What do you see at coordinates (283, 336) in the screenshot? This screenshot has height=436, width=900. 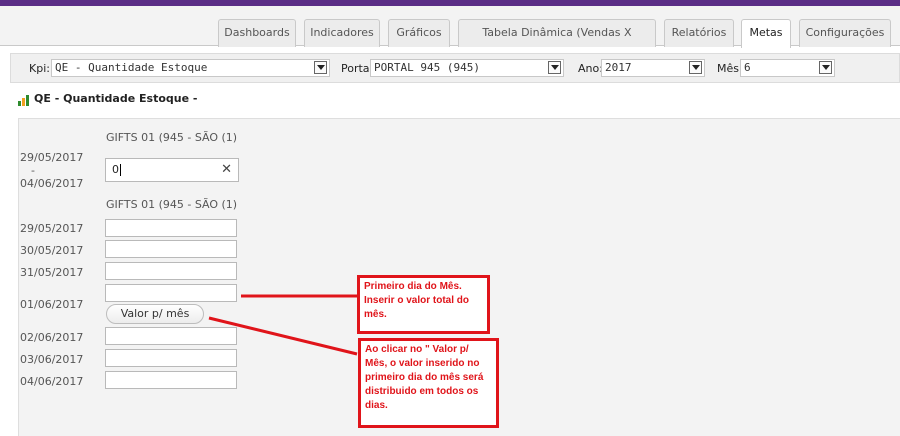 I see `callout-arrow-second` at bounding box center [283, 336].